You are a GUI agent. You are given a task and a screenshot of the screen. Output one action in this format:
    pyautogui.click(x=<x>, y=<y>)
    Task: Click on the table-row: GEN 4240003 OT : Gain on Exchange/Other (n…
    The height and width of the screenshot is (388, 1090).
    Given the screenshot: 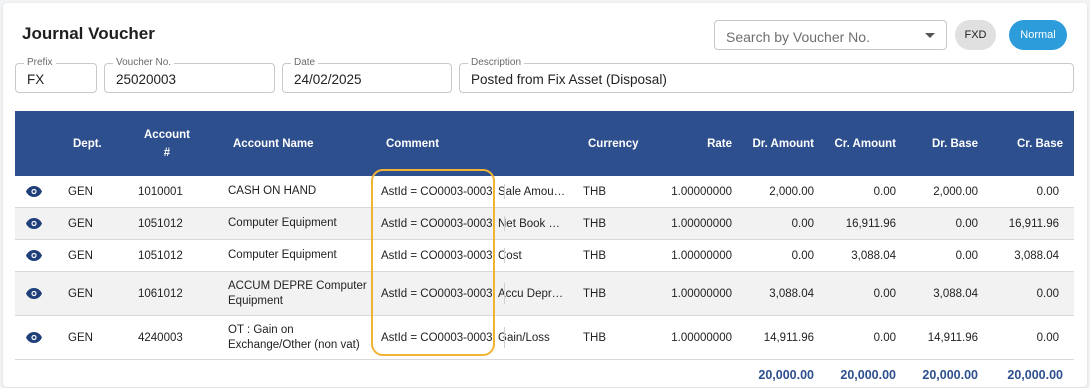 What is the action you would take?
    pyautogui.click(x=544, y=338)
    